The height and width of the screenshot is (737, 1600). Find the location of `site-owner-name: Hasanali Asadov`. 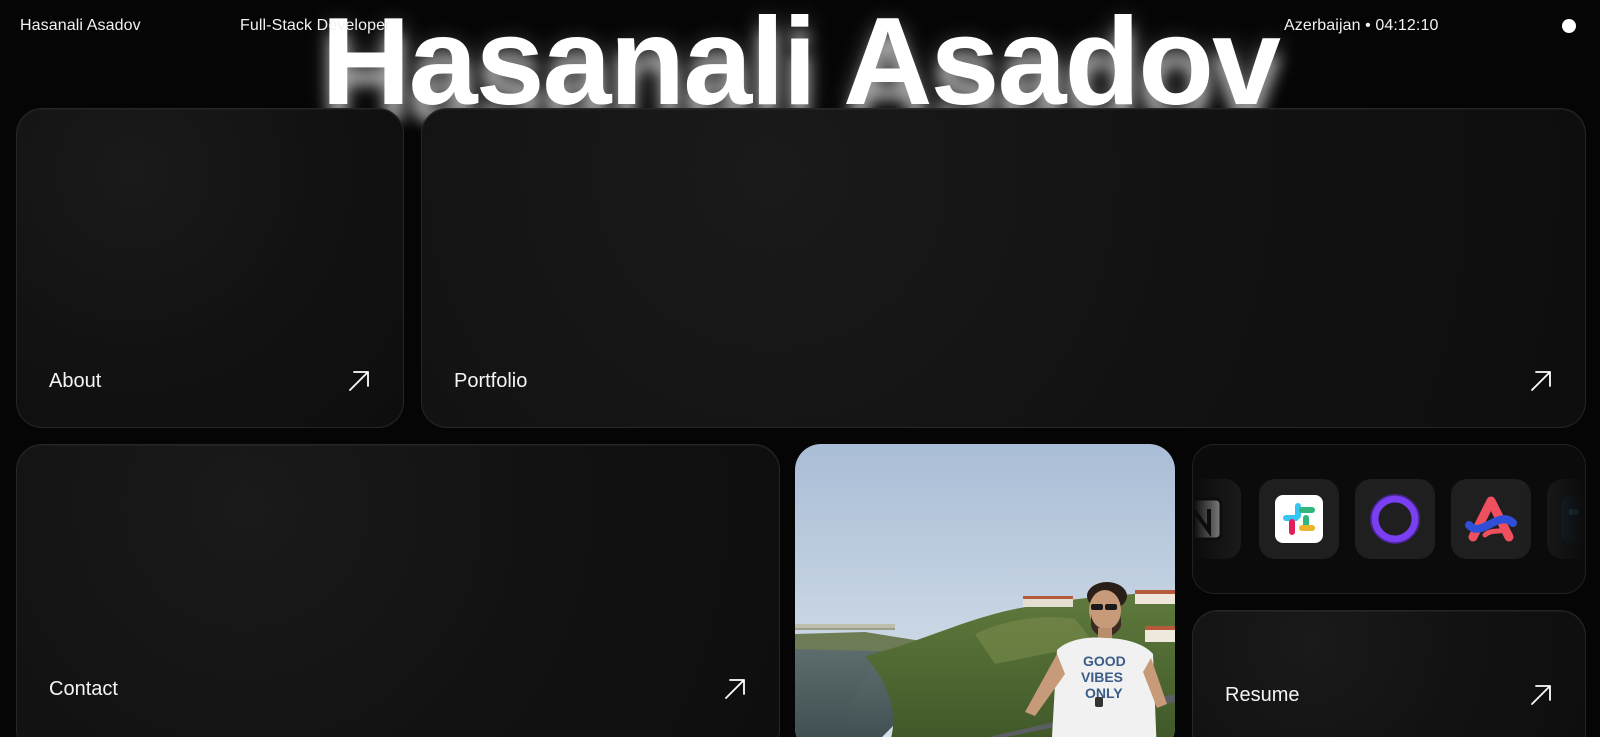

site-owner-name: Hasanali Asadov is located at coordinates (80, 26).